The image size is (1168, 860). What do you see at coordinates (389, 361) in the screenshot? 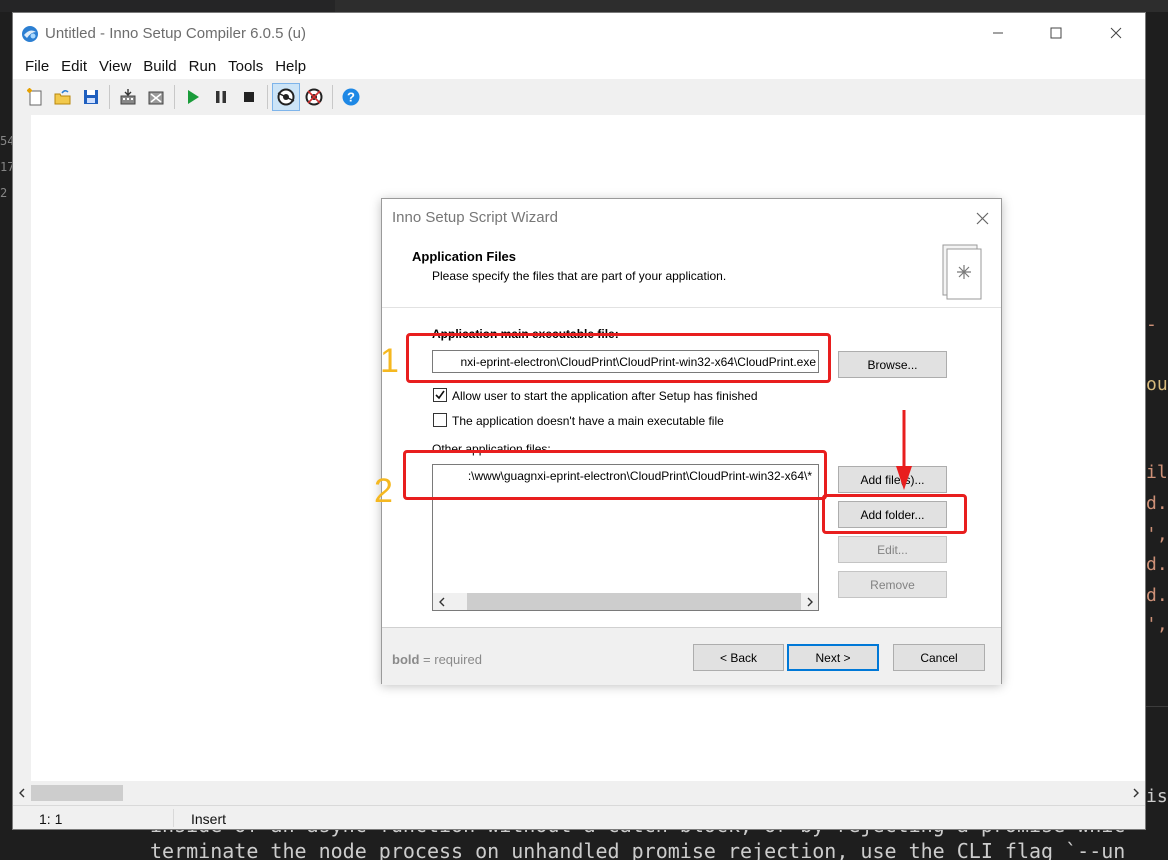
I see `annotation-number-1: 1` at bounding box center [389, 361].